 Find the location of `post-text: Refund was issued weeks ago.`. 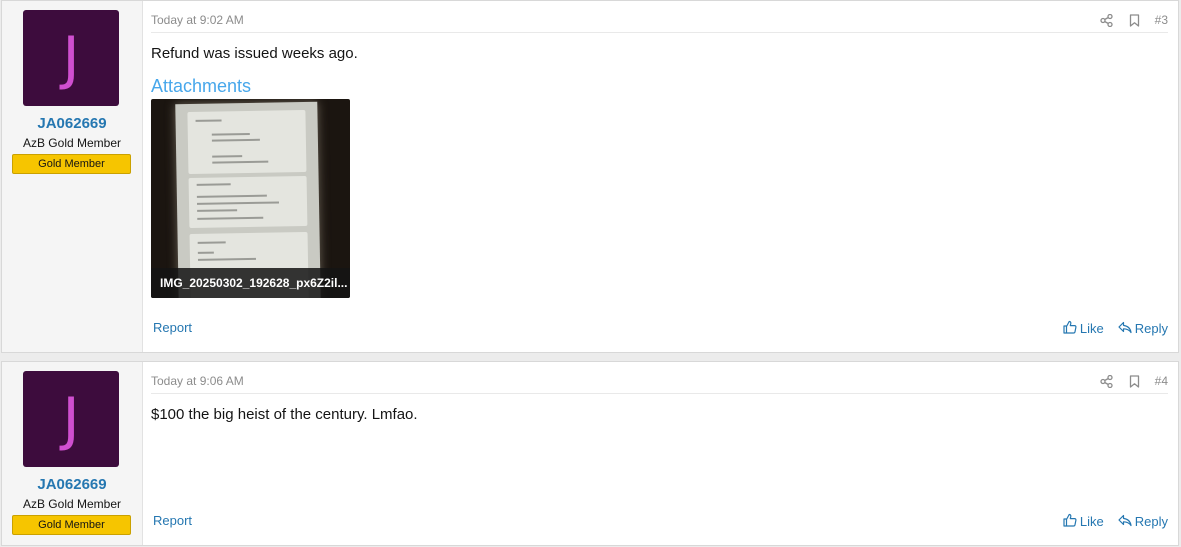

post-text: Refund was issued weeks ago. is located at coordinates (254, 53).